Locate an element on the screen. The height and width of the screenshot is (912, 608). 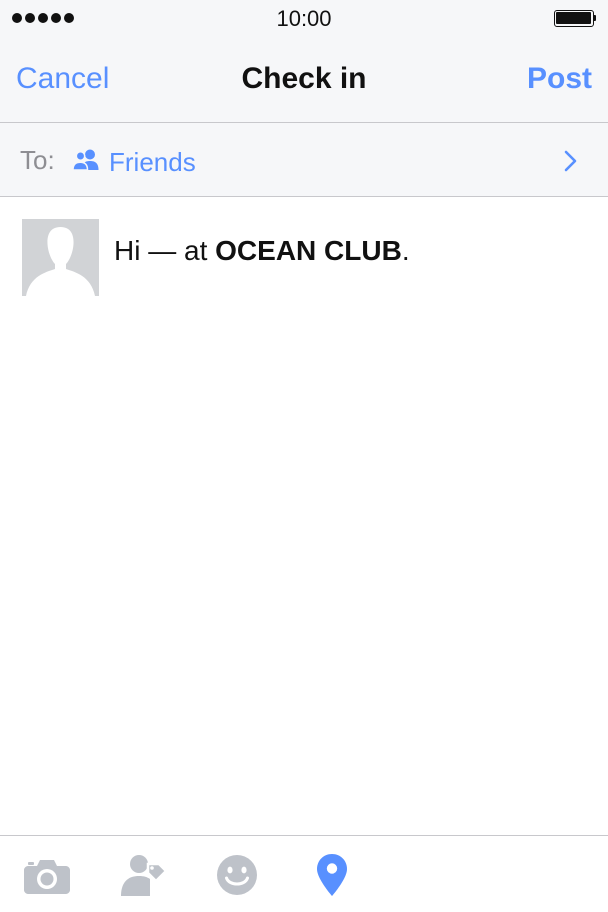
post-text-after: . is located at coordinates (405, 250).